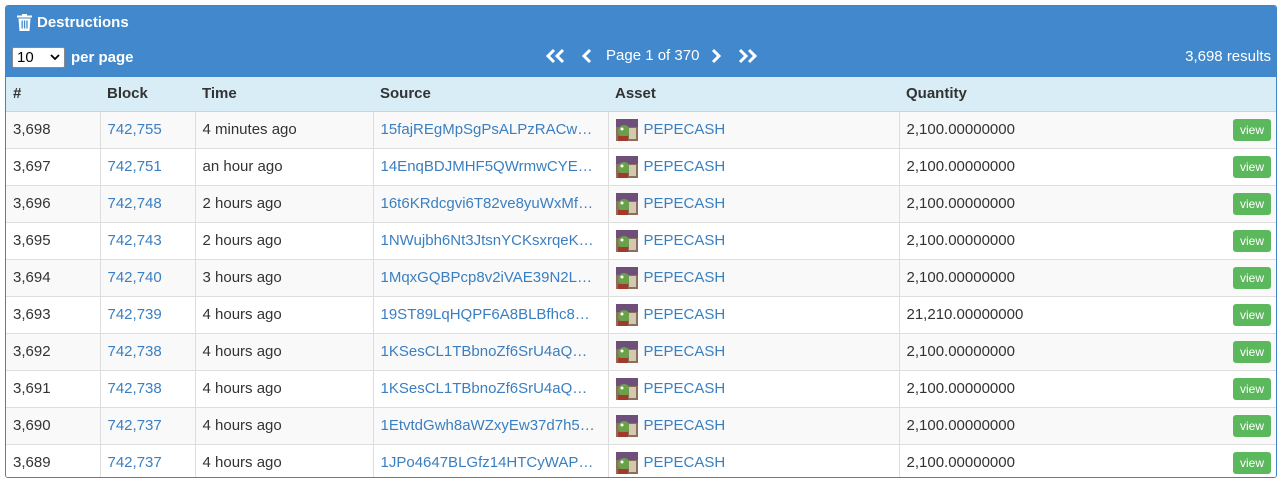  What do you see at coordinates (135, 129) in the screenshot?
I see `block-link: 742,755` at bounding box center [135, 129].